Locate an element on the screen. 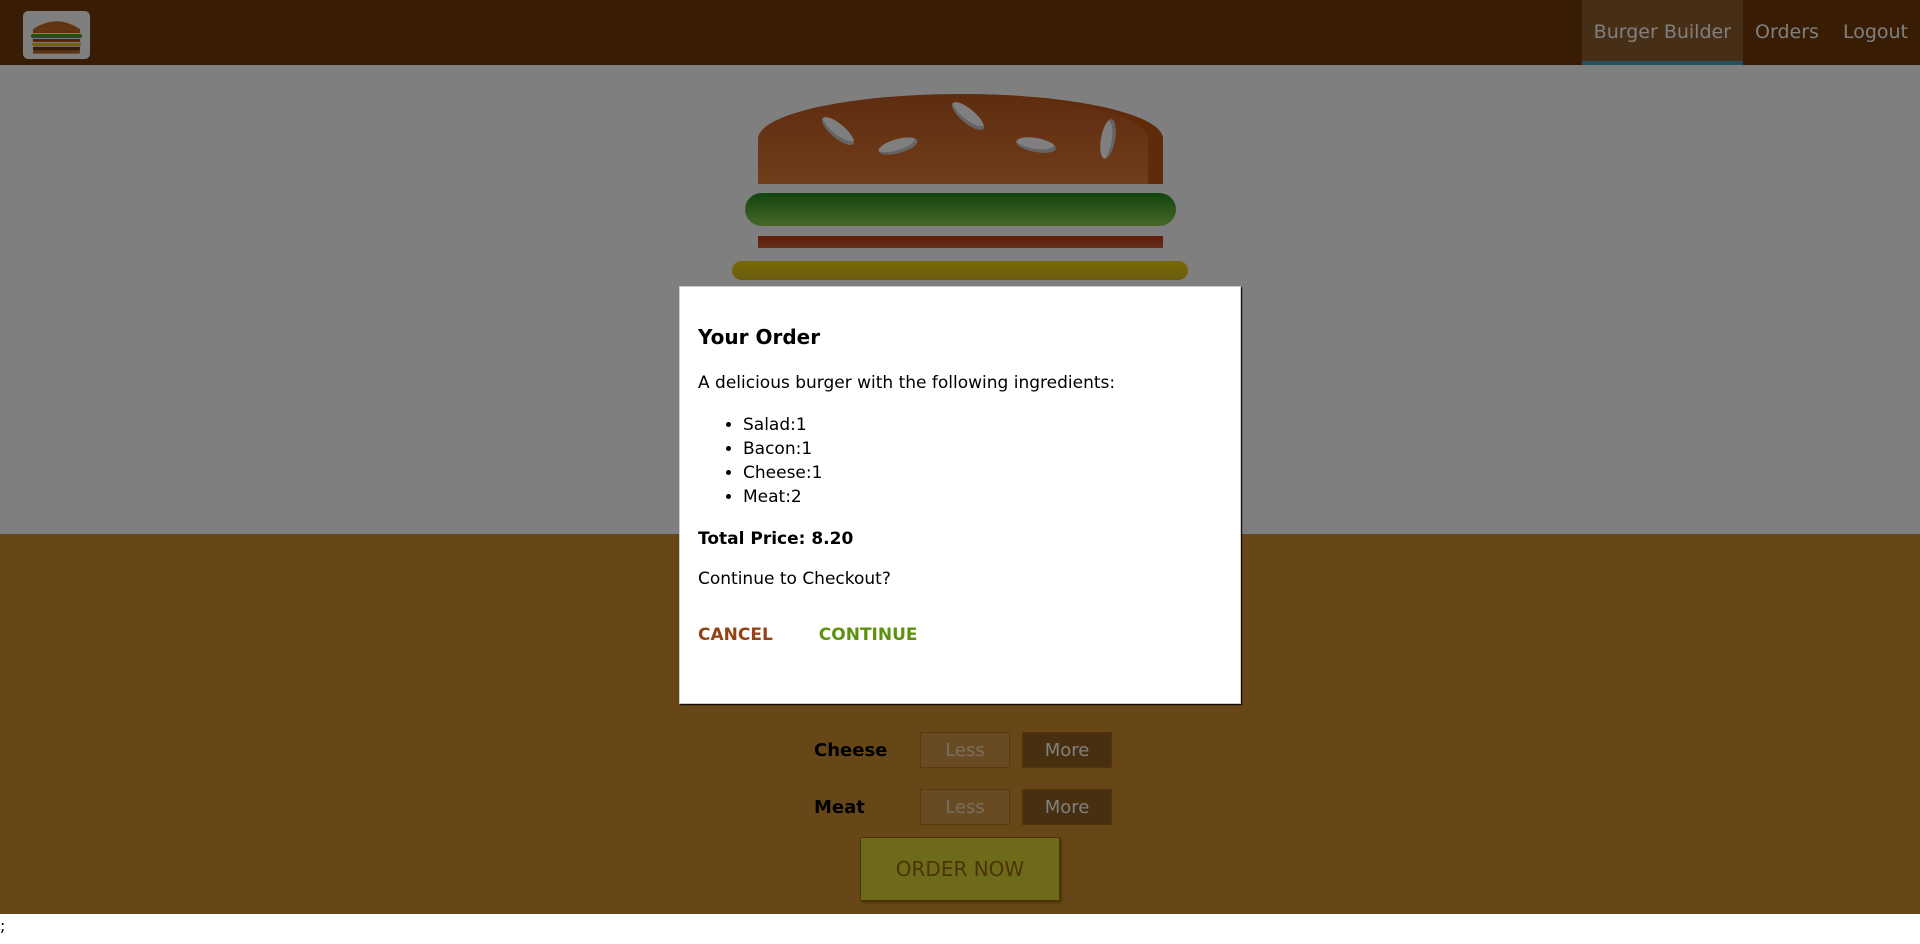  ingredient-item: Cheese:1 is located at coordinates (982, 473).